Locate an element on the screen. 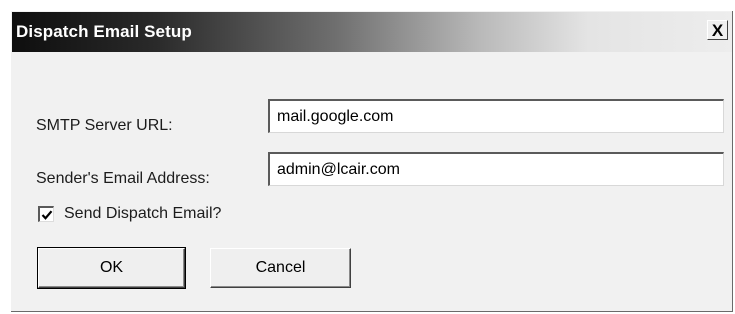 The height and width of the screenshot is (314, 735). send-dispatch-email-label: Send Dispatch Email? is located at coordinates (143, 213).